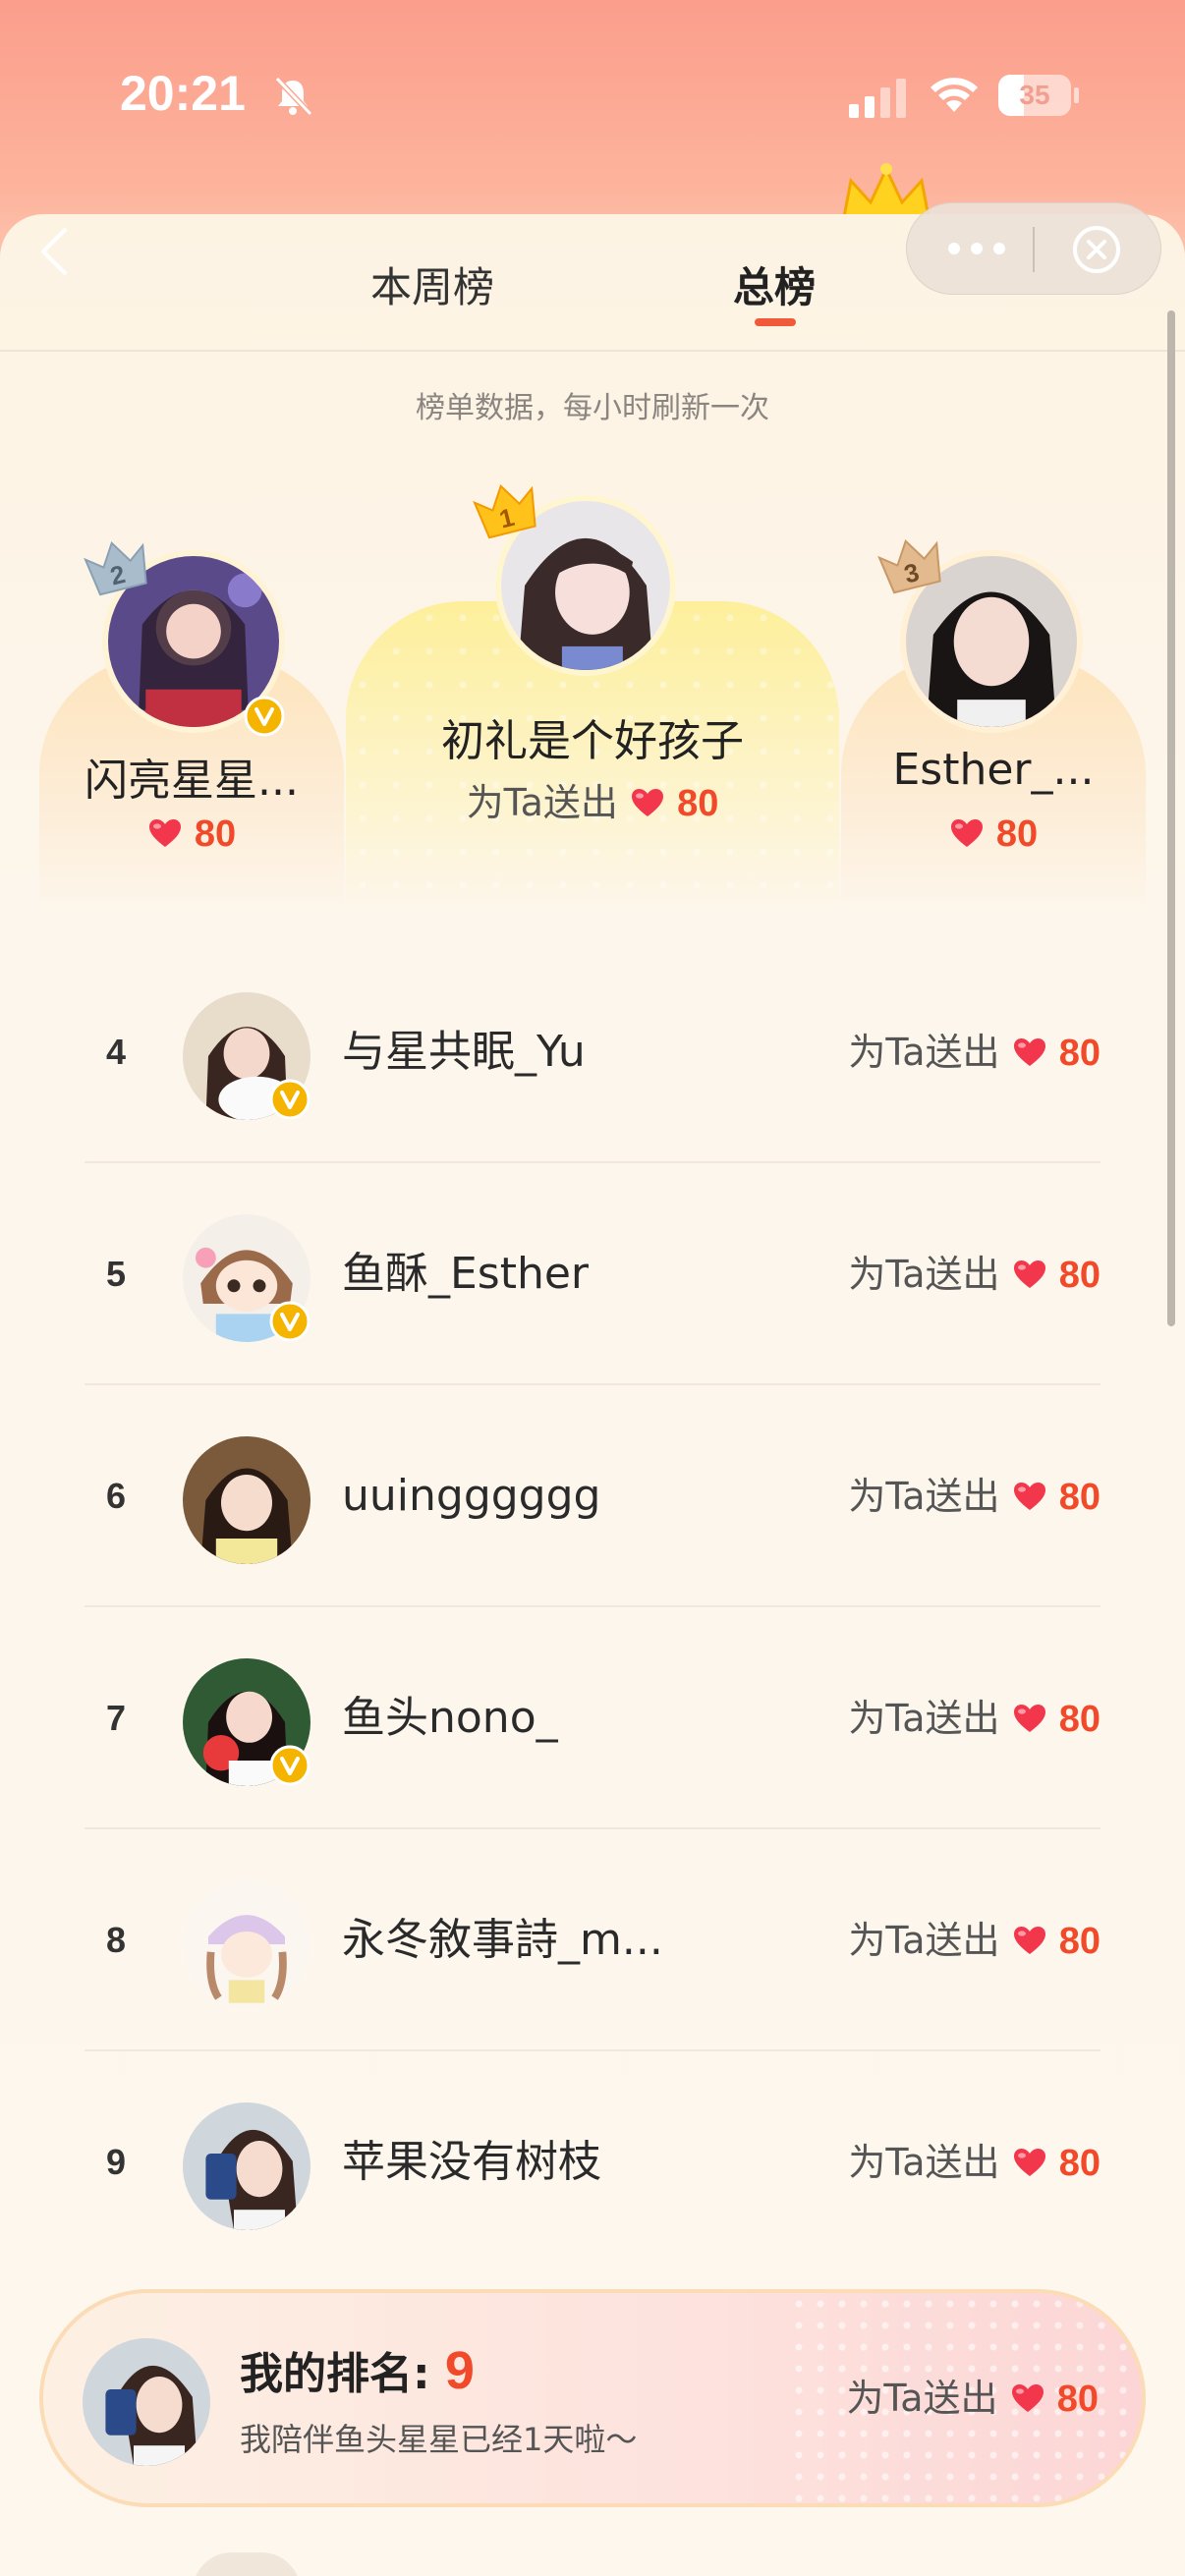 Image resolution: width=1185 pixels, height=2576 pixels. What do you see at coordinates (1171, 818) in the screenshot?
I see `scrollbar` at bounding box center [1171, 818].